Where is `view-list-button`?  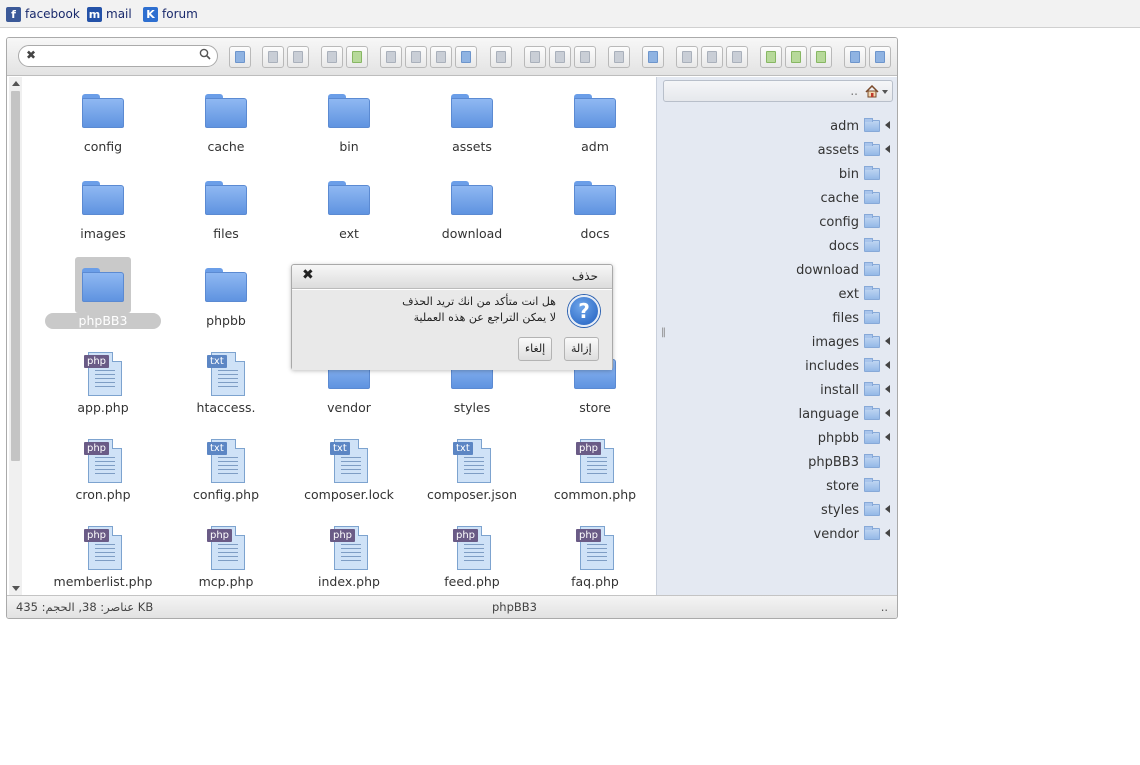
view-list-button is located at coordinates (273, 57).